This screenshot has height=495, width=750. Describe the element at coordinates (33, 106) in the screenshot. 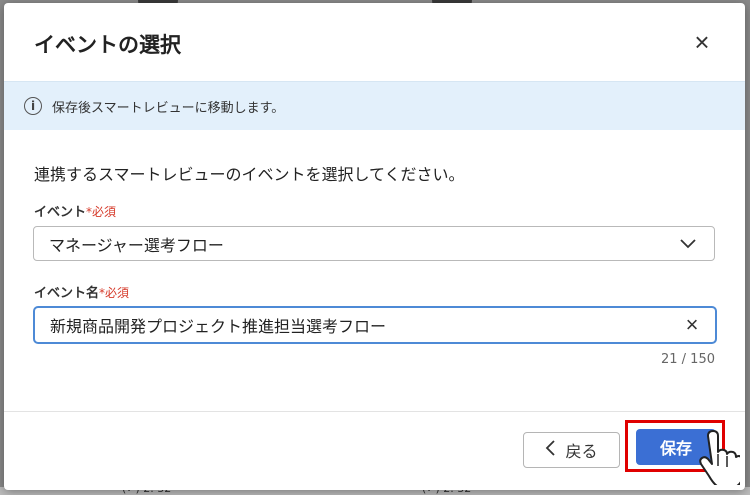

I see `info-icon: i` at that location.